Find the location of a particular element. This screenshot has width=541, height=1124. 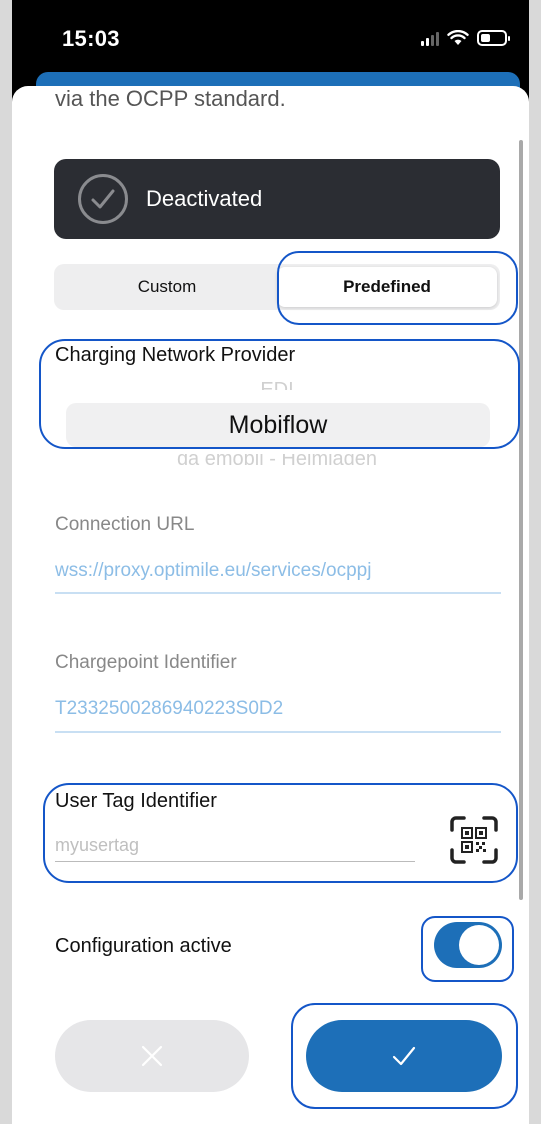

picker-option-below: da emobil - Heimladen is located at coordinates (277, 460).